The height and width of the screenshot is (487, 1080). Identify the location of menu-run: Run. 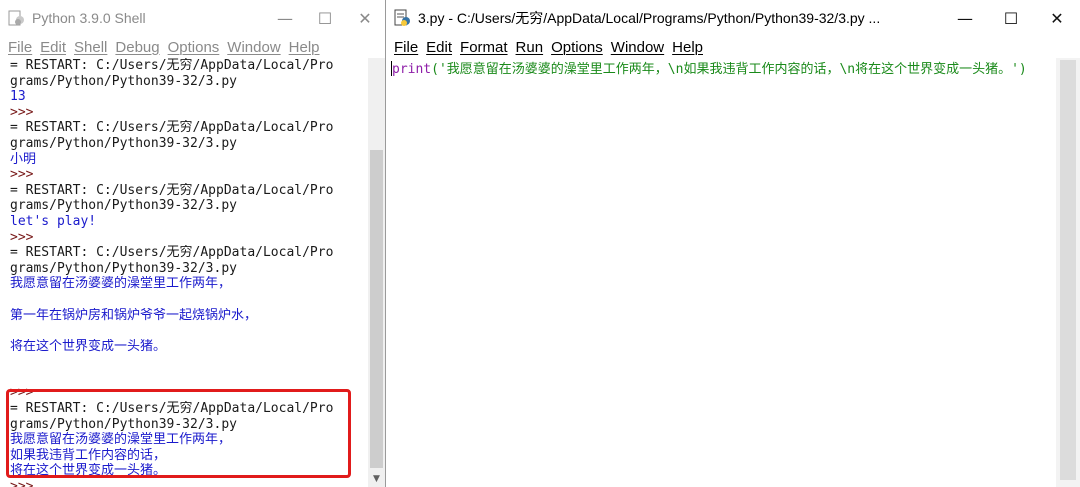
(530, 47).